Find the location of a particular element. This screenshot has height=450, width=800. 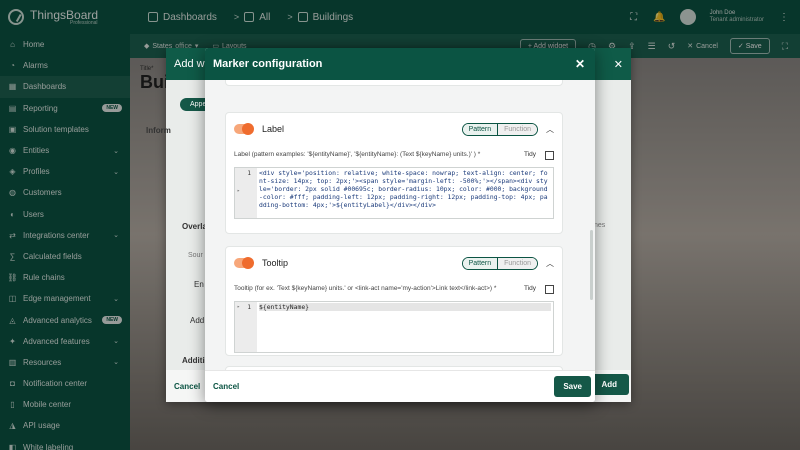

add-widget-cancel-button: Cancel is located at coordinates (187, 386).